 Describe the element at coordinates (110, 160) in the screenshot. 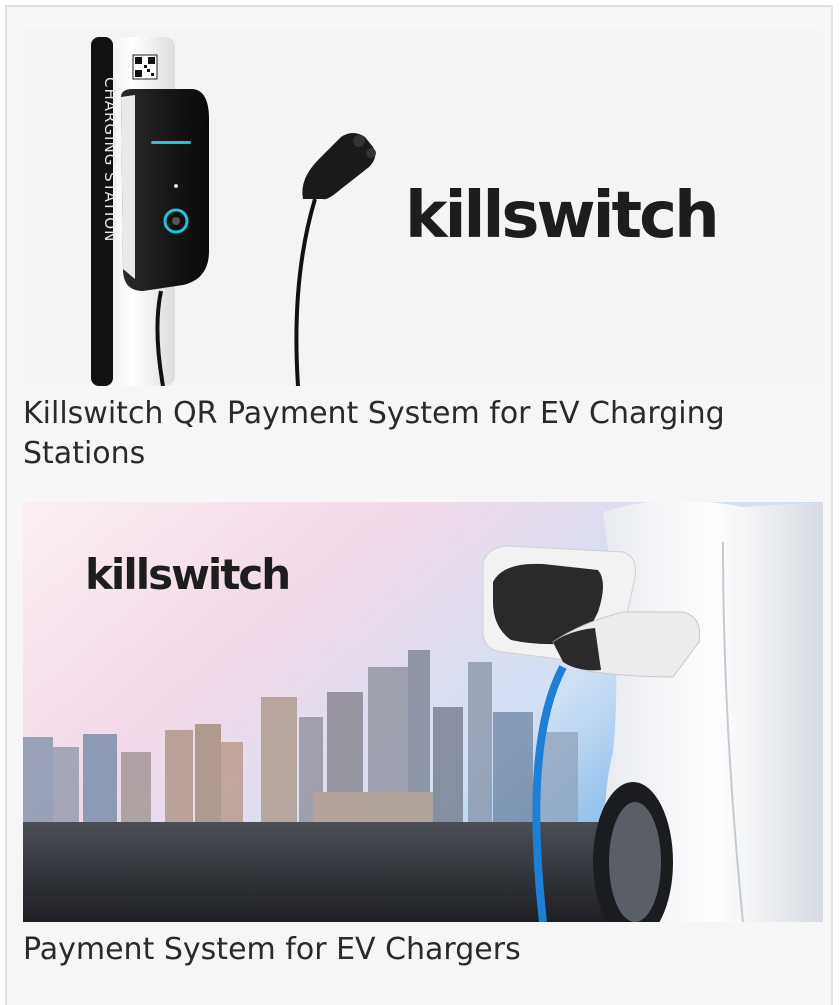

I see `charging-station-label: CHARGING STATION` at that location.